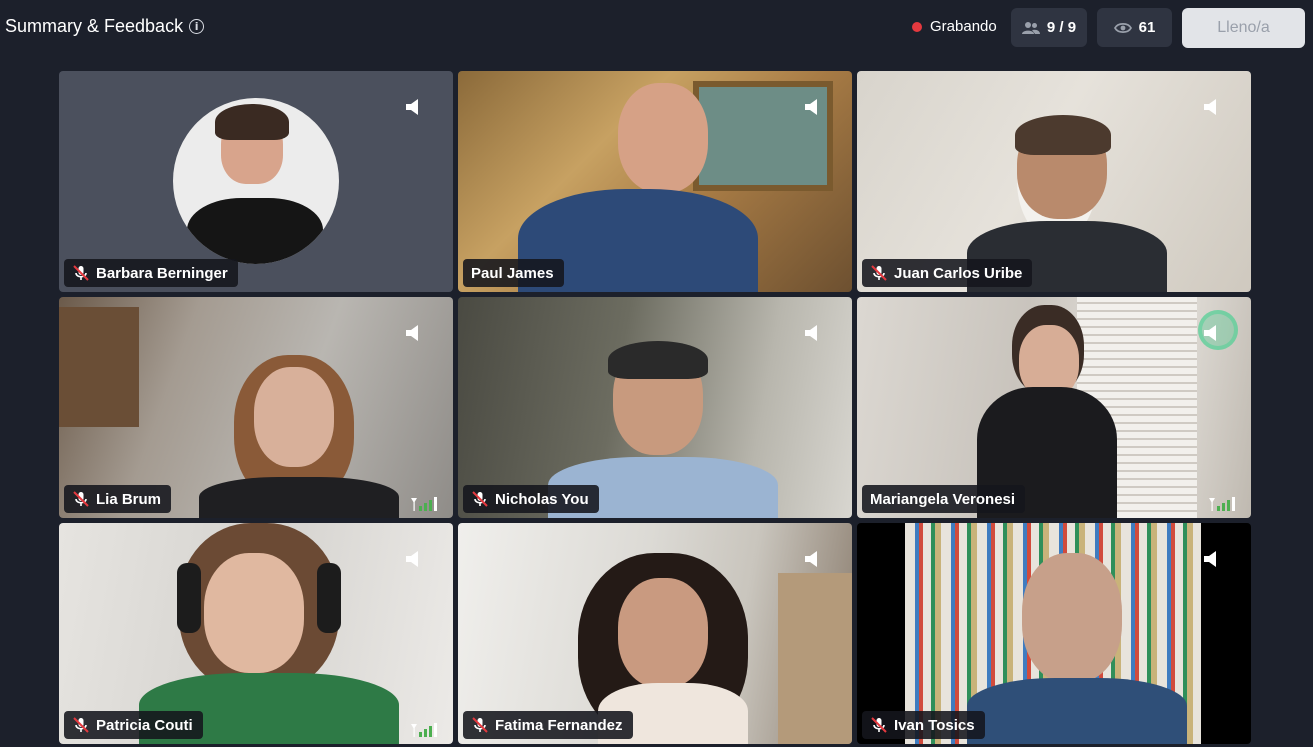 The image size is (1313, 747). What do you see at coordinates (934, 725) in the screenshot?
I see `participant-name: Ivan Tosics` at bounding box center [934, 725].